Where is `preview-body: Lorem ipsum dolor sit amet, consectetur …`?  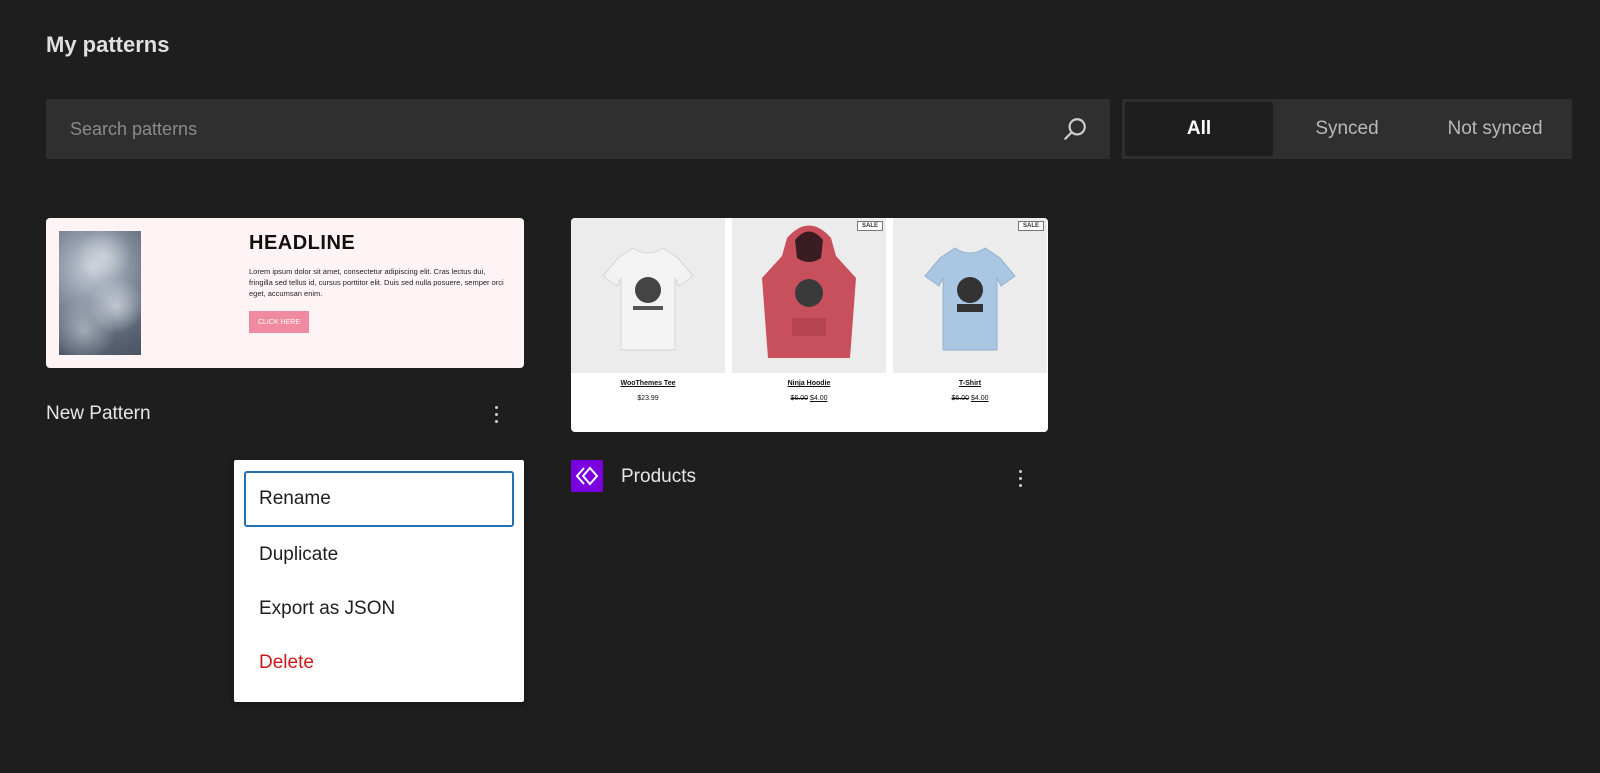 preview-body: Lorem ipsum dolor sit amet, consectetur … is located at coordinates (376, 282).